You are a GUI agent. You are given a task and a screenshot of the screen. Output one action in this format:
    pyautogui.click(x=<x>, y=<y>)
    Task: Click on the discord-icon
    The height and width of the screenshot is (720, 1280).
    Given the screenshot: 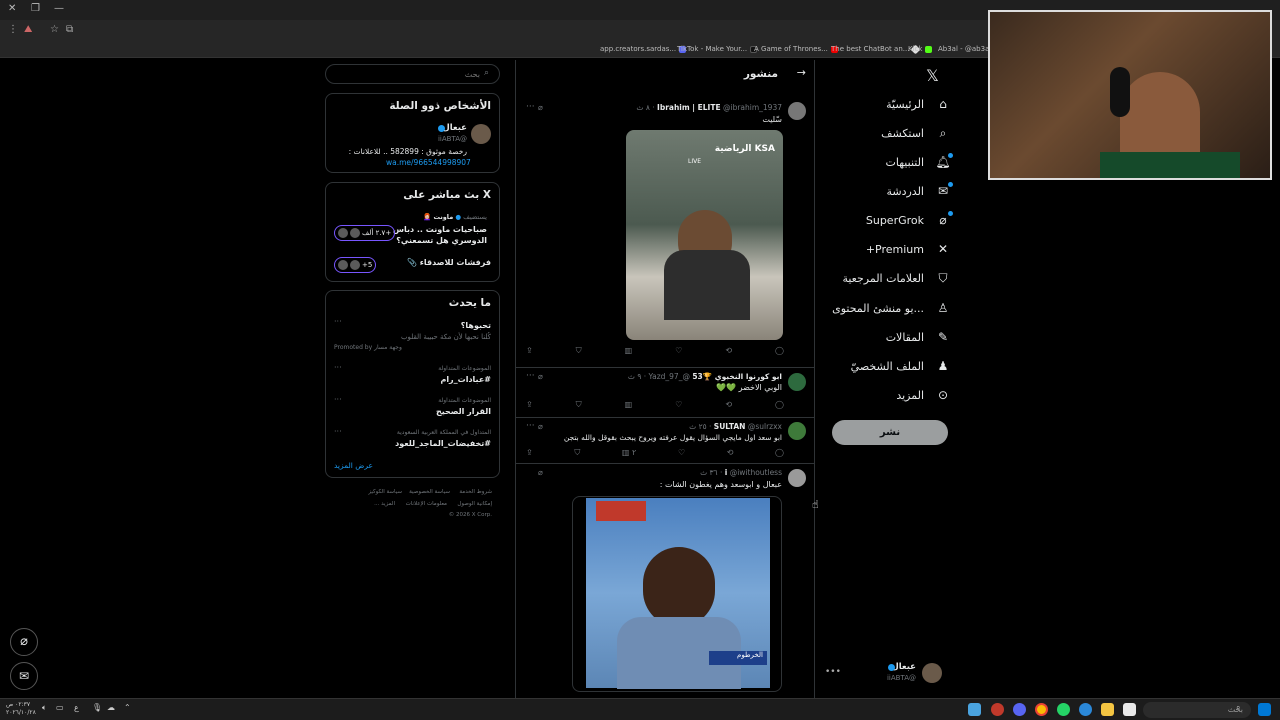 What is the action you would take?
    pyautogui.click(x=1019, y=709)
    